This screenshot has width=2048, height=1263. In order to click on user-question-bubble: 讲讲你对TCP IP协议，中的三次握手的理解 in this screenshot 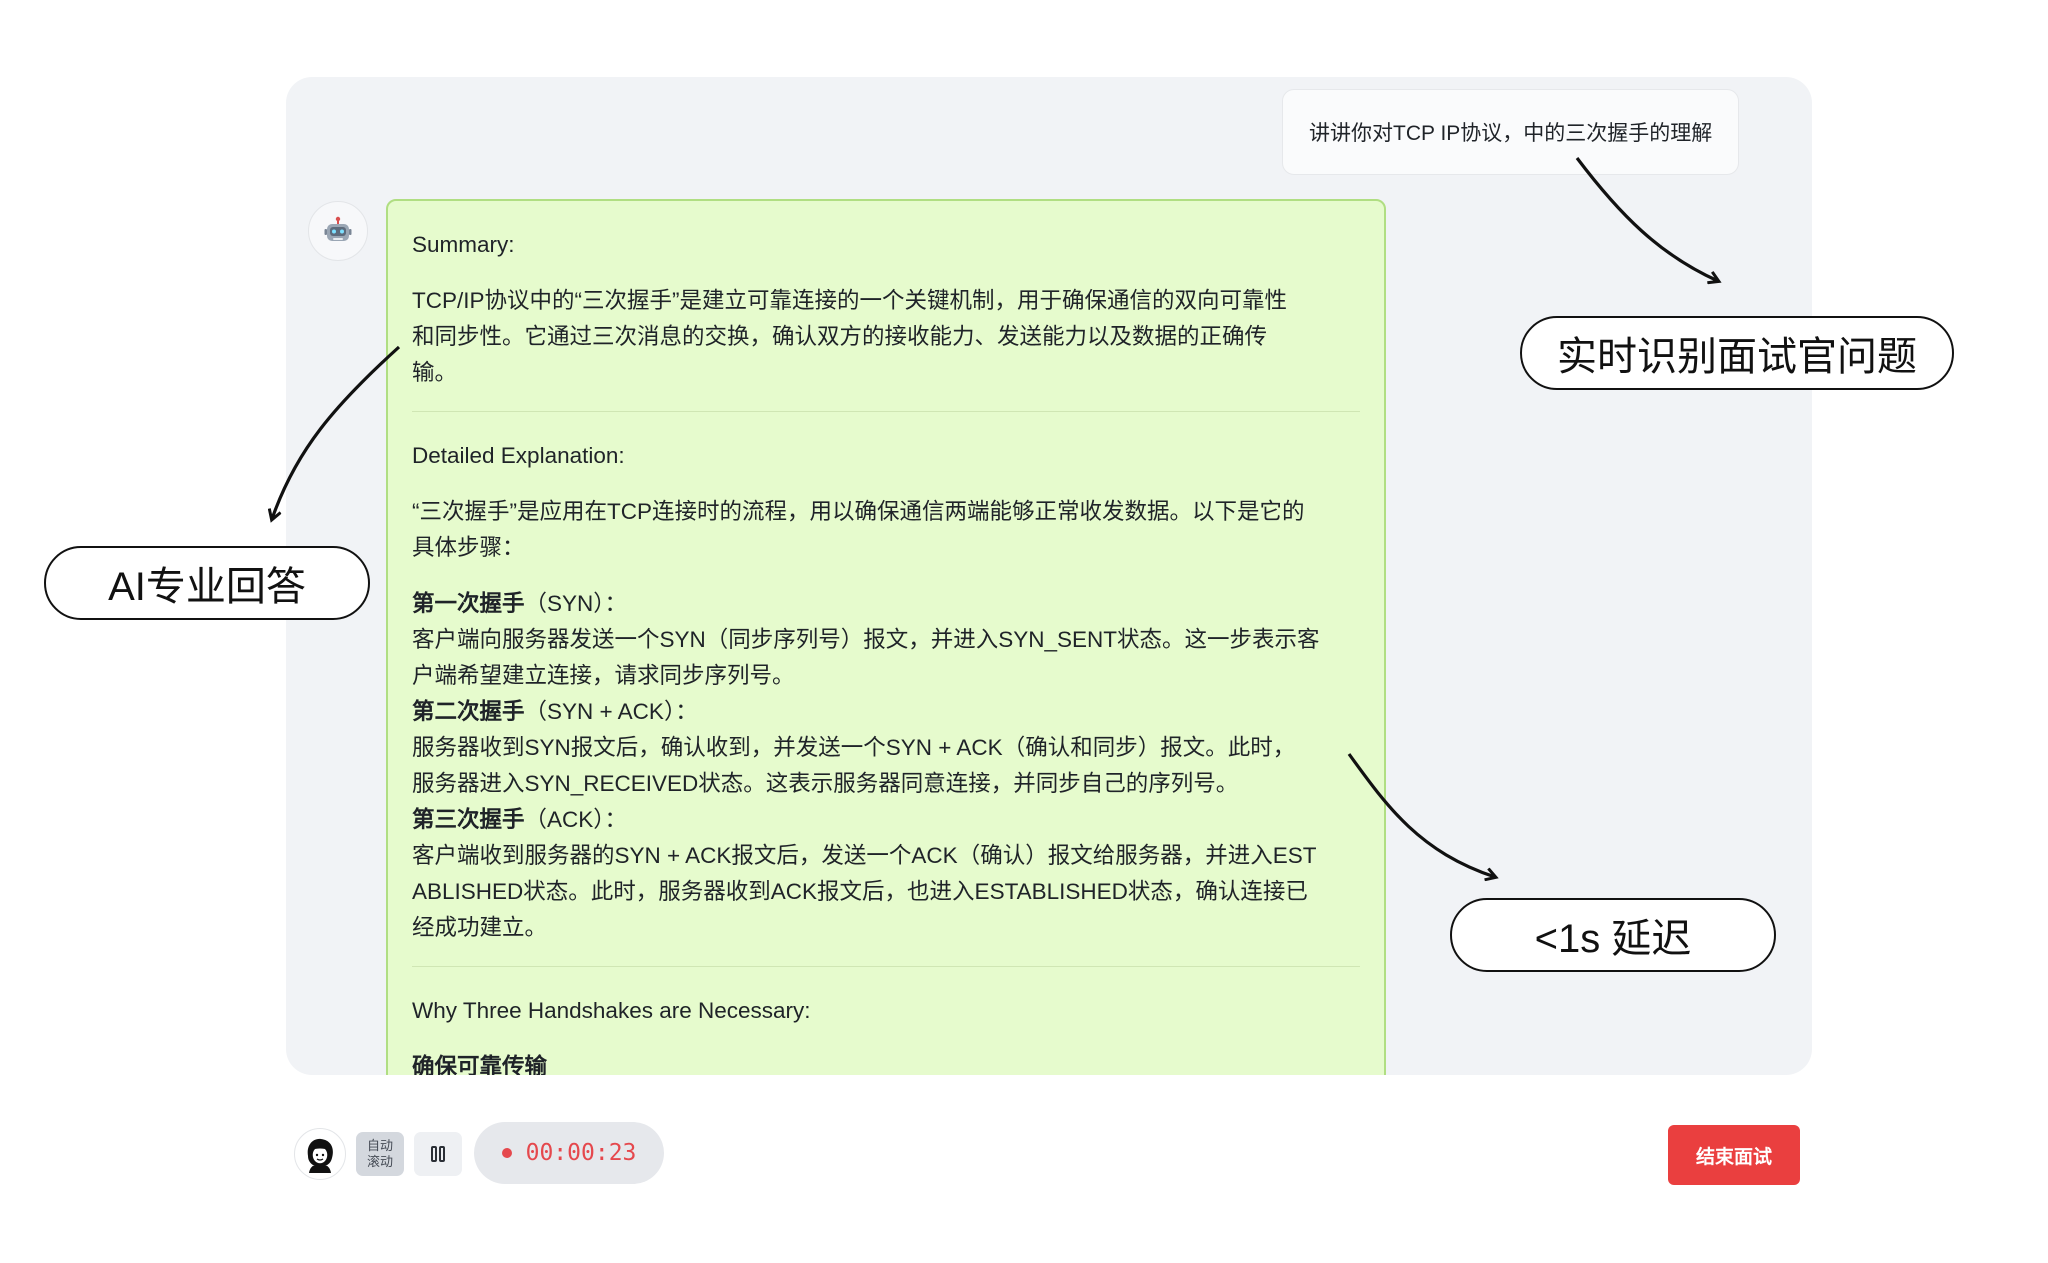, I will do `click(1511, 132)`.